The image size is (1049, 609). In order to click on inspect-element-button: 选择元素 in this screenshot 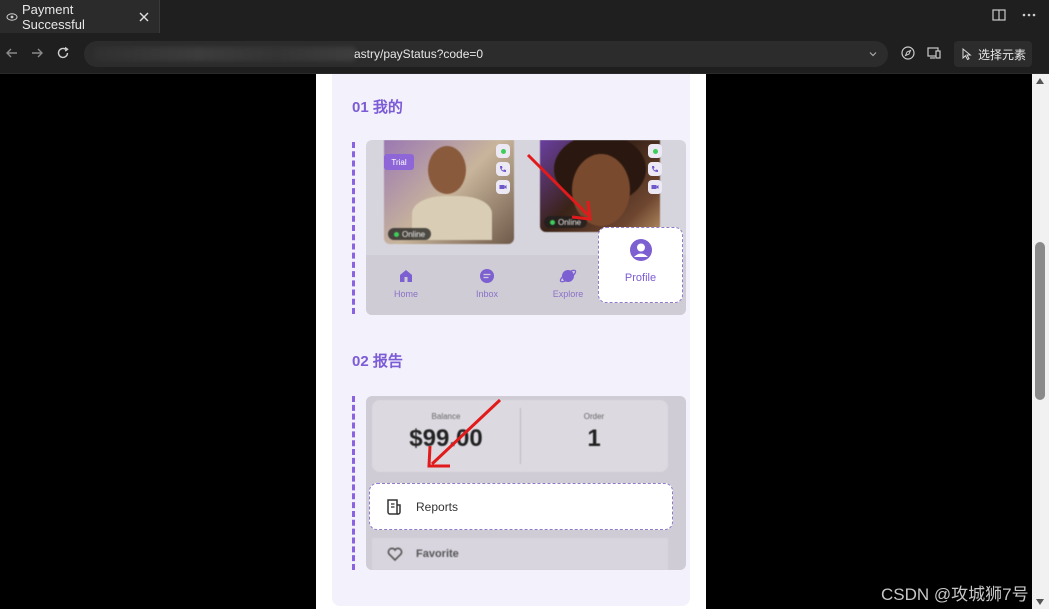, I will do `click(993, 54)`.